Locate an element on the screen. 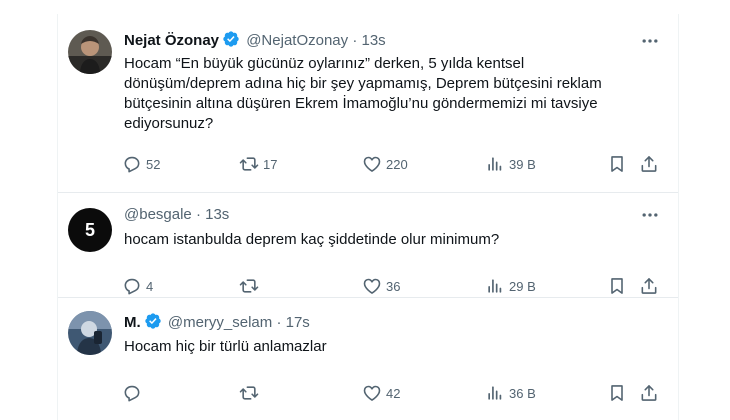 This screenshot has width=730, height=420. tweet-actions: 52 17 220 39 B is located at coordinates (392, 164).